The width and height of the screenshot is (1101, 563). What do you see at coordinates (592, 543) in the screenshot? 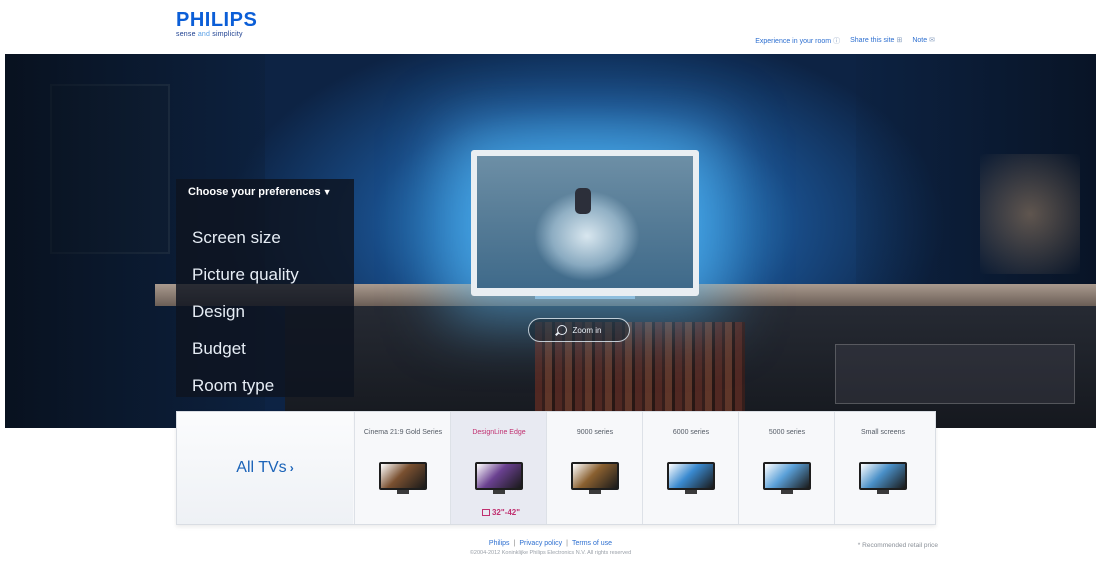
I see `footer-link-terms: Terms of use` at bounding box center [592, 543].